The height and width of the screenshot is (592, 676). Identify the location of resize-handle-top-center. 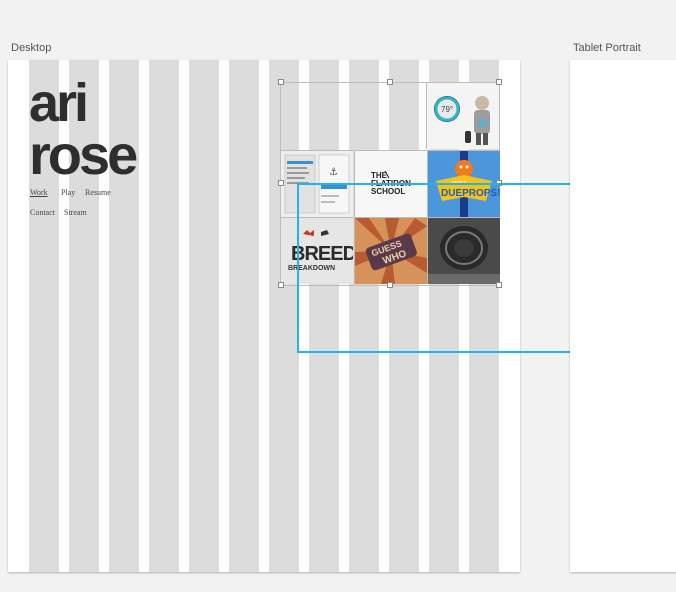
(390, 82).